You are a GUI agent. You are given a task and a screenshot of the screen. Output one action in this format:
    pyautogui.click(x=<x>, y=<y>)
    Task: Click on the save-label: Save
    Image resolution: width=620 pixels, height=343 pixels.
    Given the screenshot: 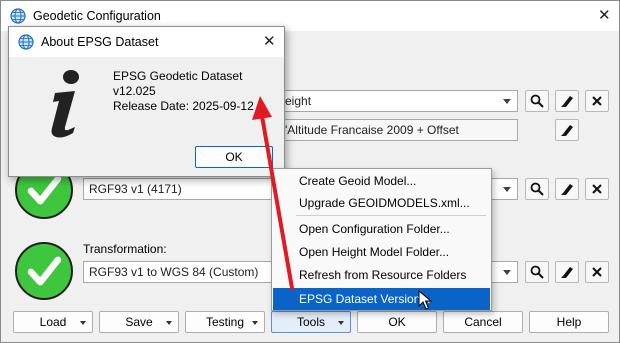 What is the action you would take?
    pyautogui.click(x=139, y=322)
    